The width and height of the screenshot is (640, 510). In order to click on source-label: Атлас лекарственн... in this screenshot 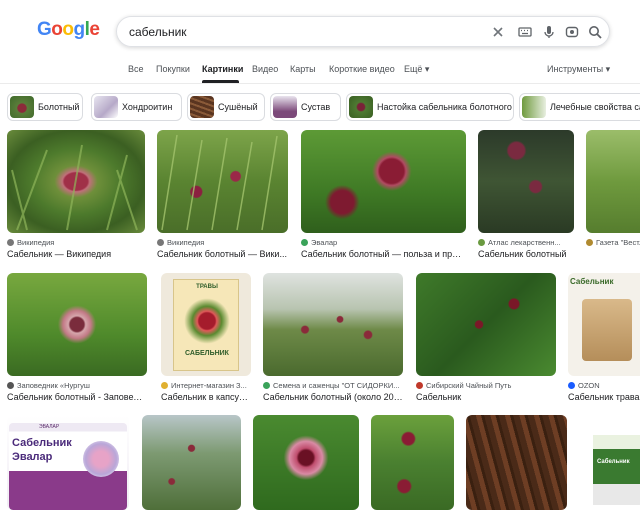, I will do `click(524, 242)`.